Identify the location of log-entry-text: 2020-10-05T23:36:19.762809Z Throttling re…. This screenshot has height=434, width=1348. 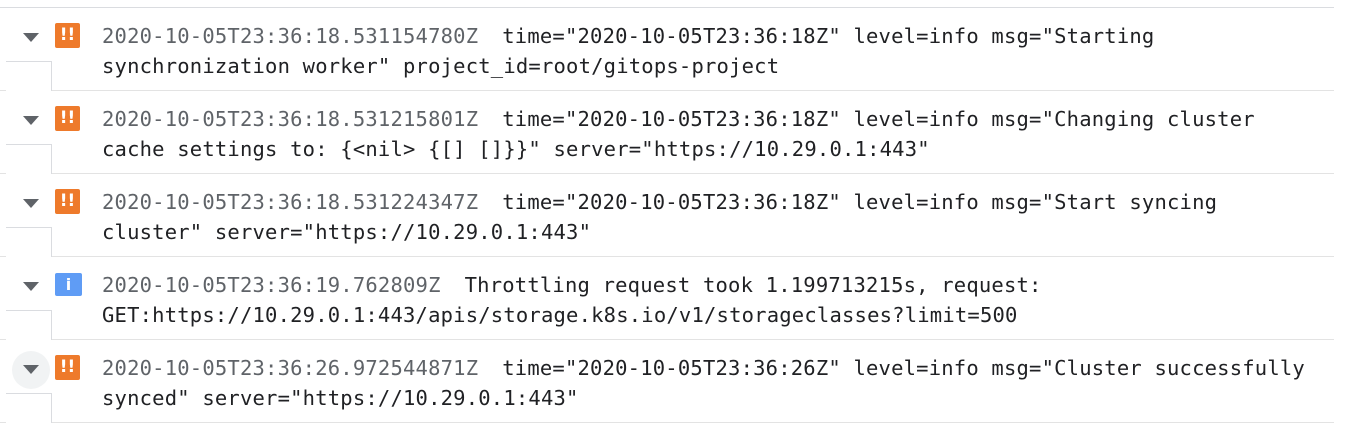
(712, 300).